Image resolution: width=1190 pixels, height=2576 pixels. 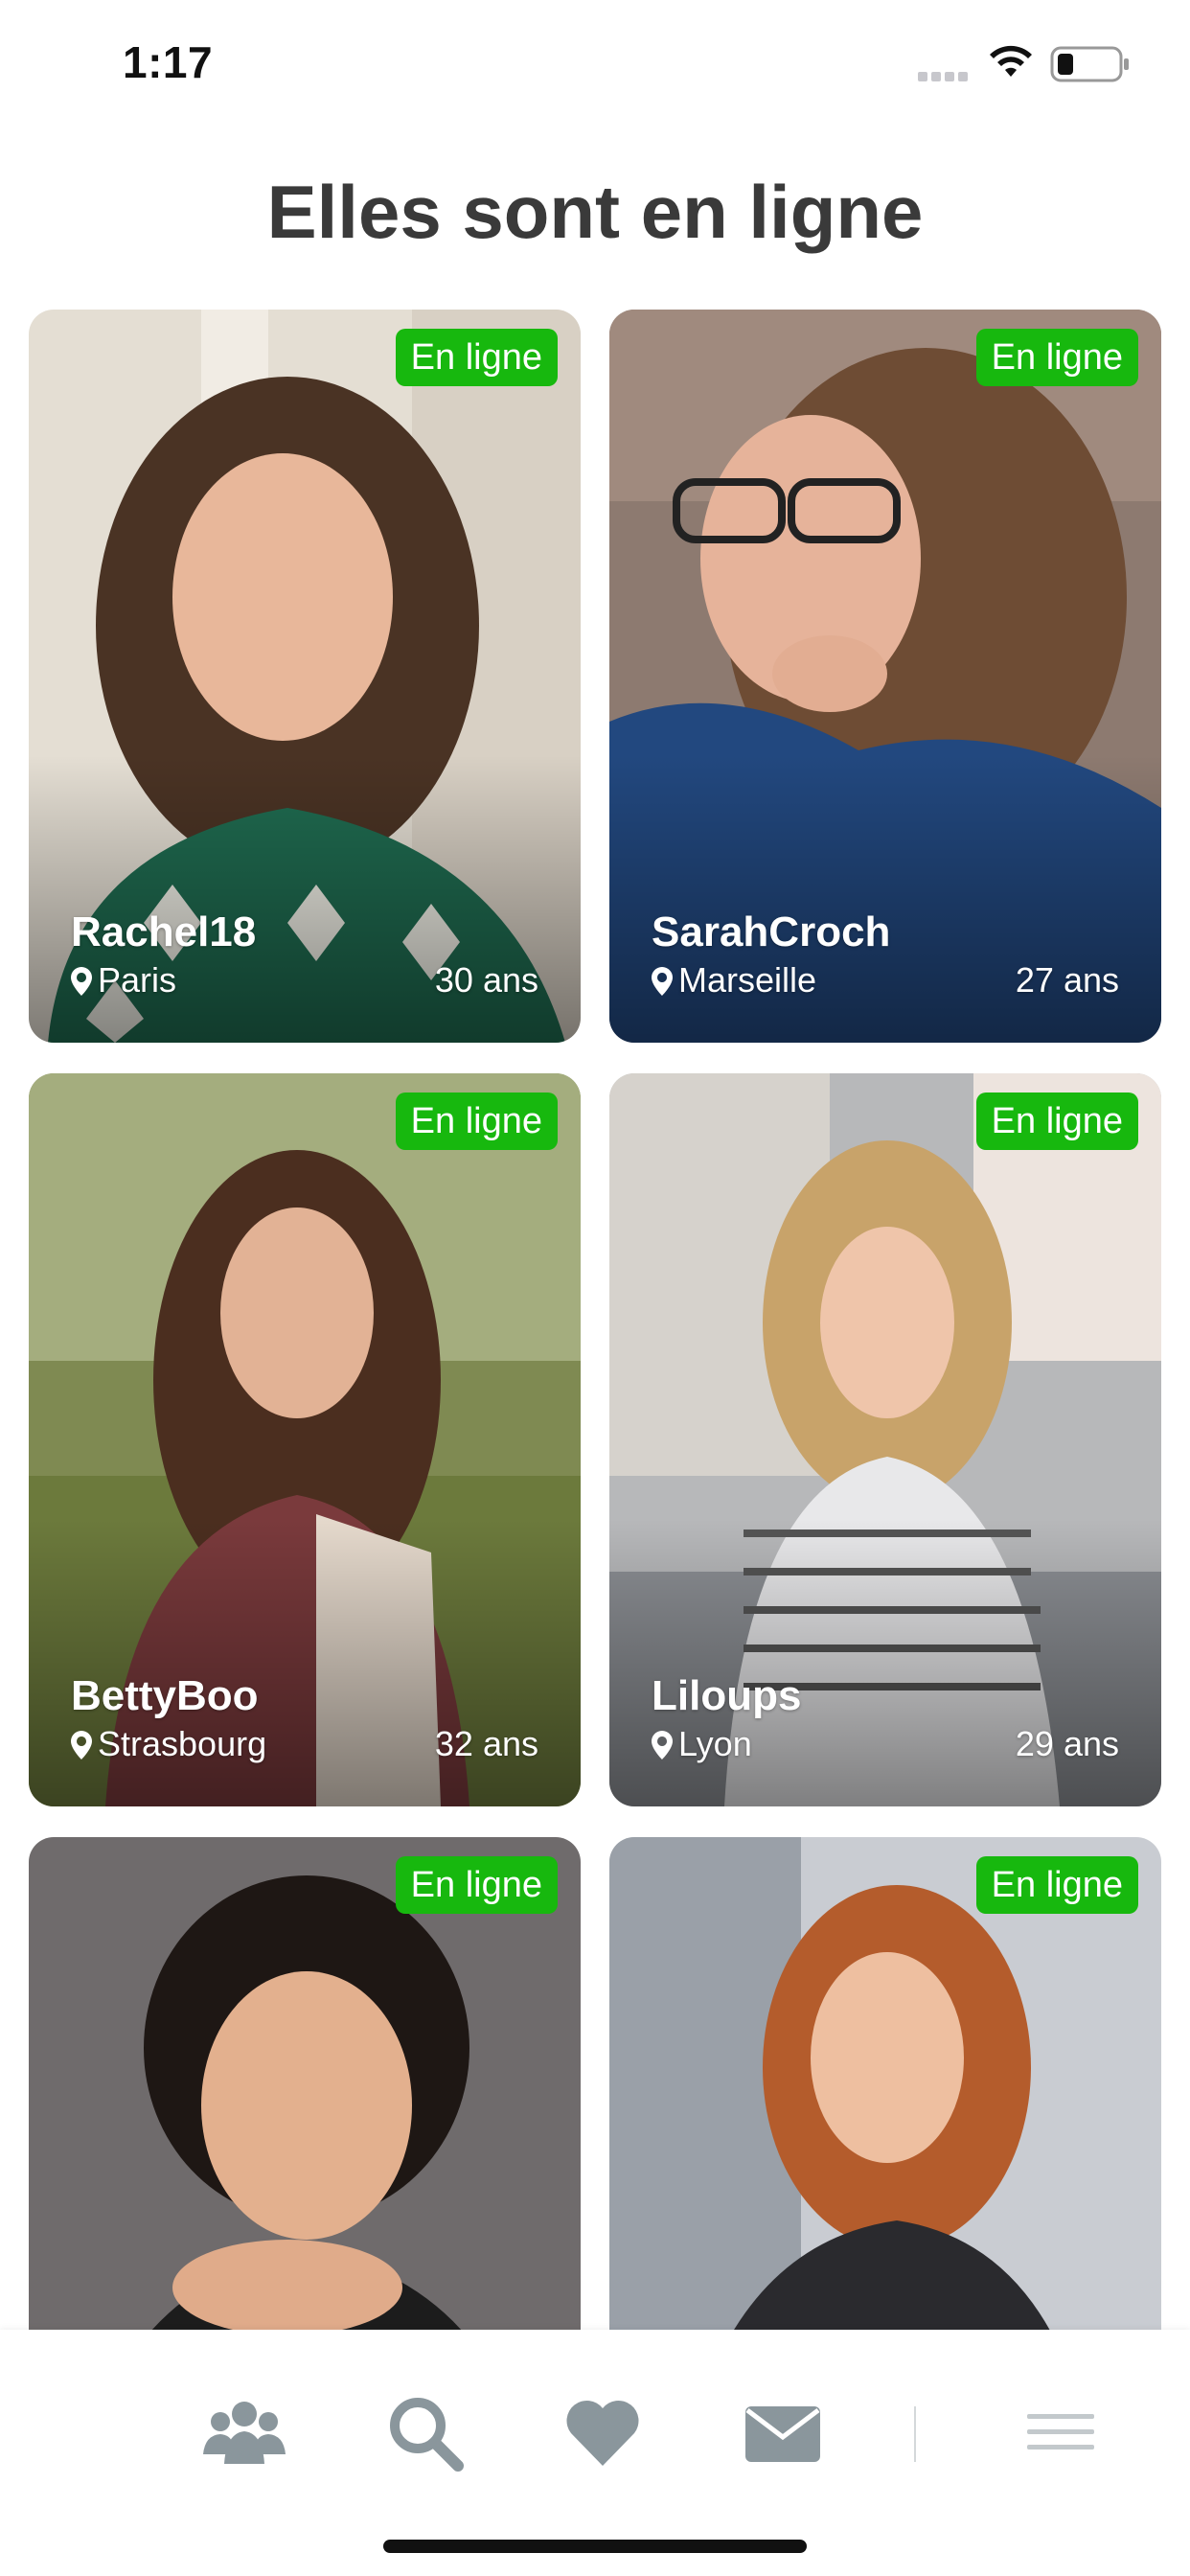 I want to click on profile-location: Lyon, so click(x=702, y=1744).